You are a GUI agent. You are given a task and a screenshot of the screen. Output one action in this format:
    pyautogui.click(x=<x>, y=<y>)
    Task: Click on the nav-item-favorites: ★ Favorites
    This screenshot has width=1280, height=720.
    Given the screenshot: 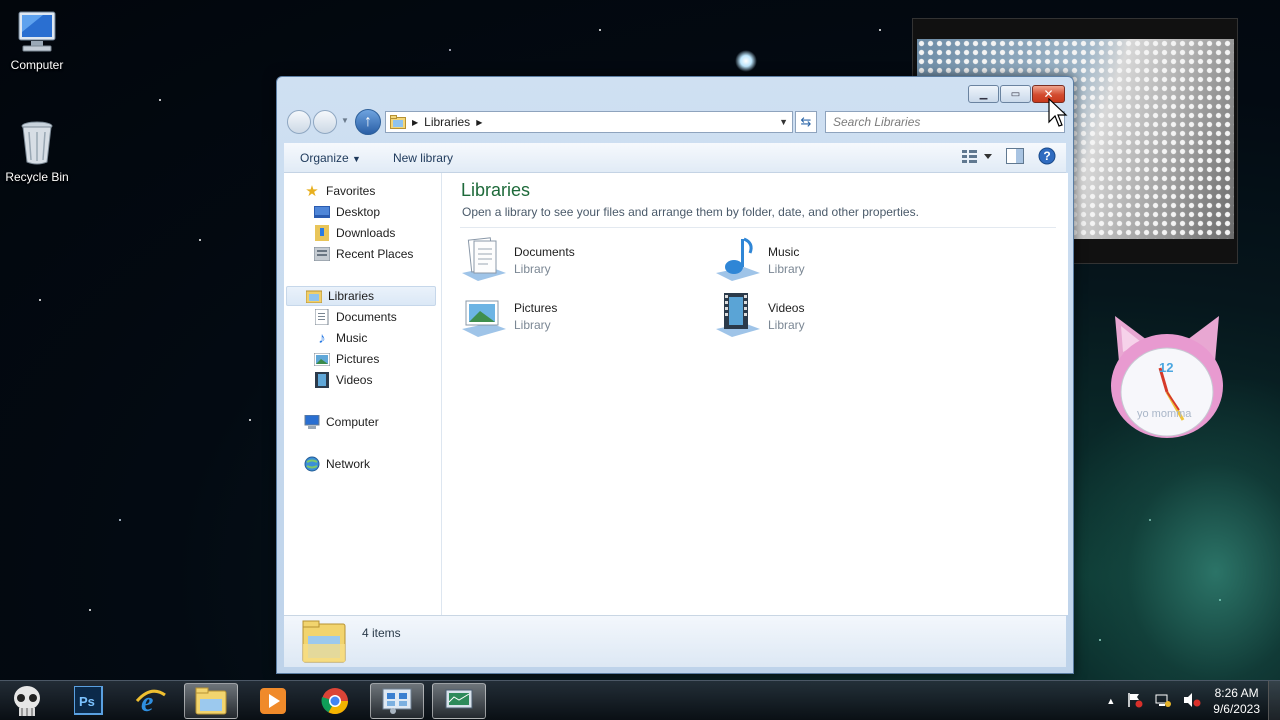 What is the action you would take?
    pyautogui.click(x=363, y=191)
    